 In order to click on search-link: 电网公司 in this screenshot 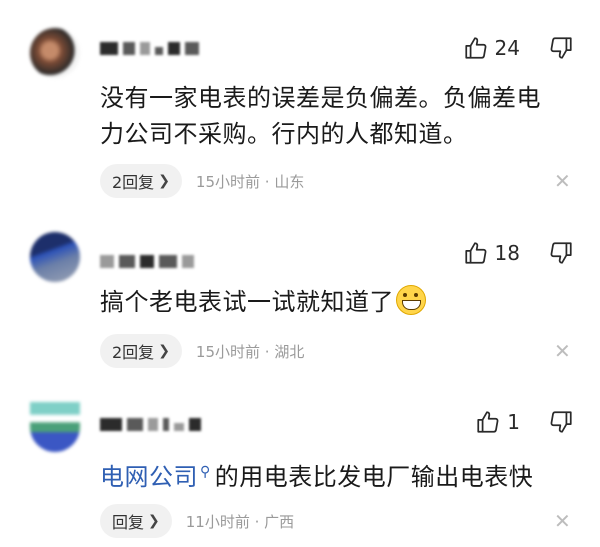, I will do `click(149, 477)`.